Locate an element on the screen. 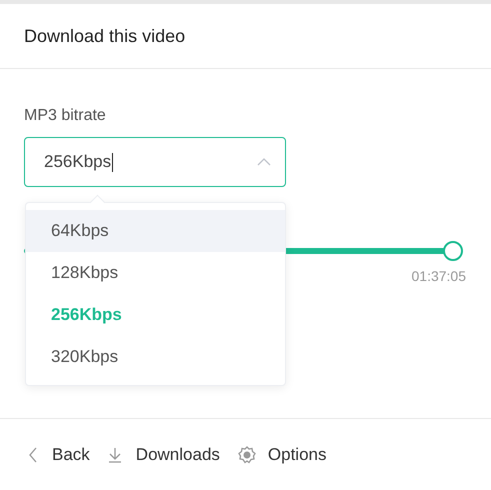  dialog-title: Download this video is located at coordinates (105, 36).